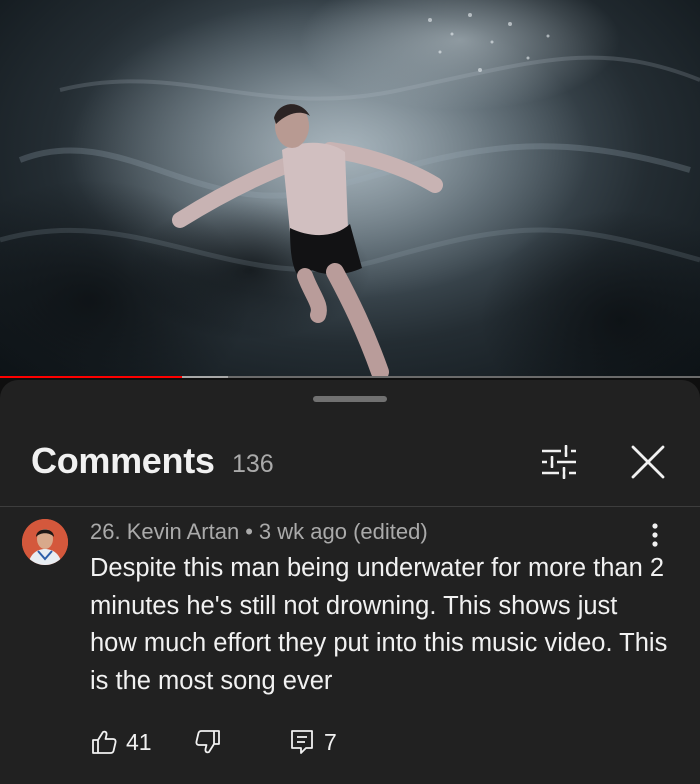 This screenshot has width=700, height=784. I want to click on comment-more-button, so click(655, 535).